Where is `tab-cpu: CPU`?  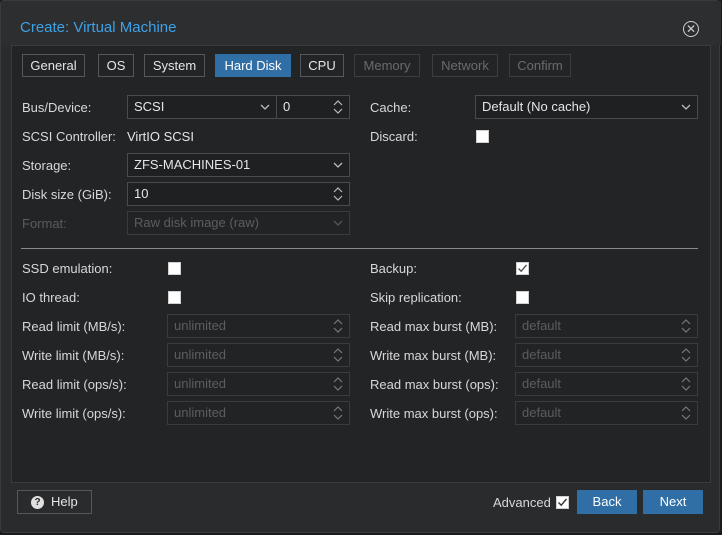
tab-cpu: CPU is located at coordinates (322, 65).